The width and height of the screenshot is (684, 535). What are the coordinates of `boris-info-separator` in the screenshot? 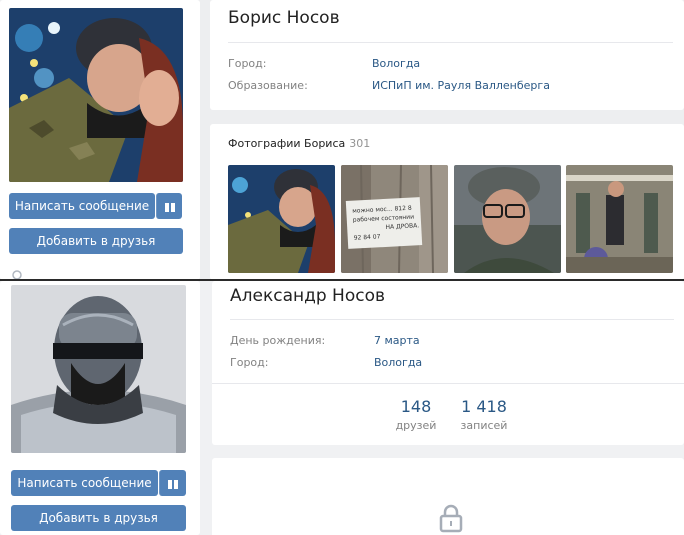 It's located at (450, 42).